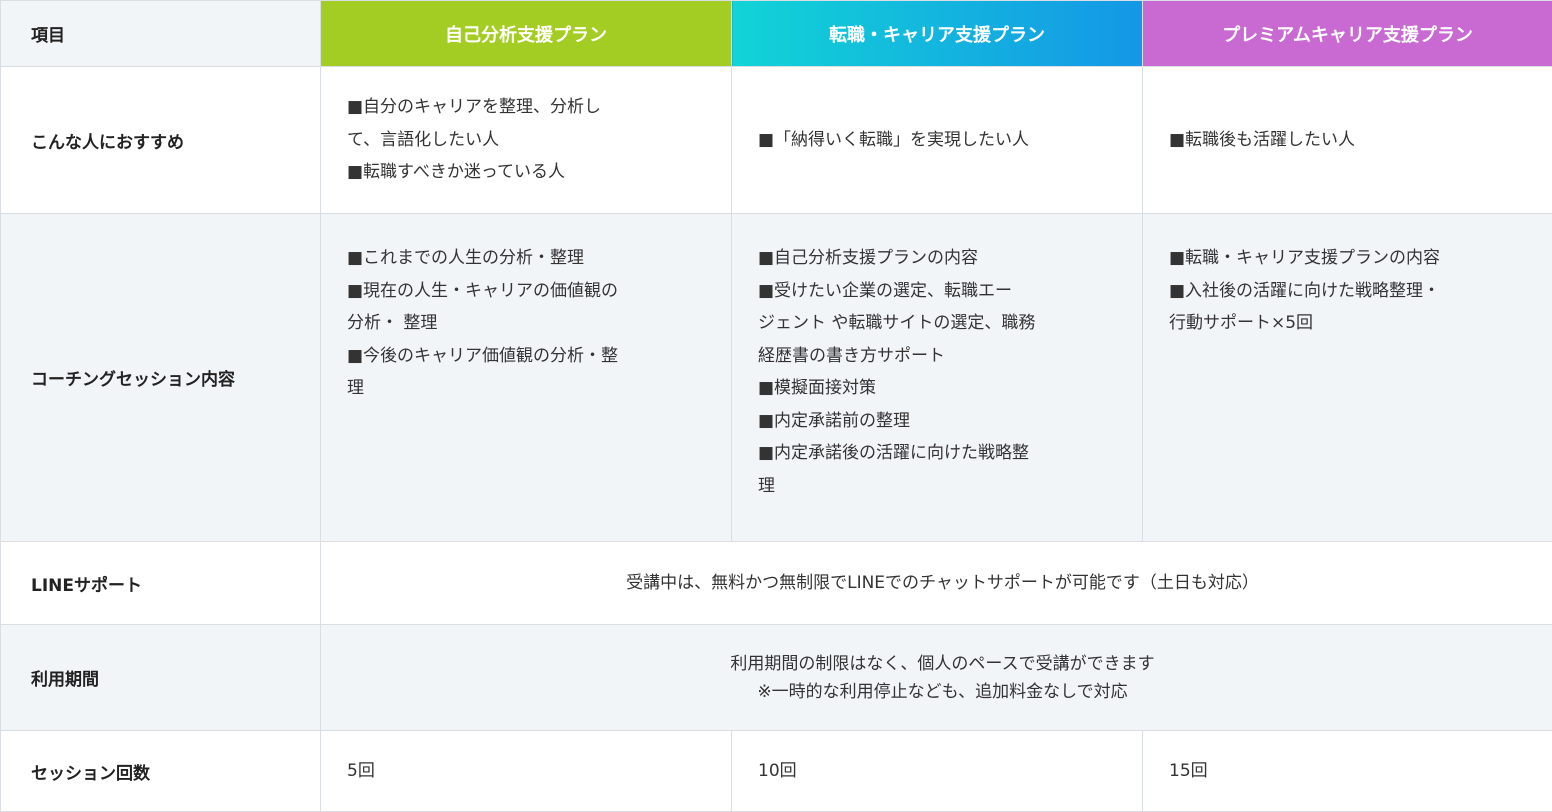 This screenshot has width=1552, height=812. I want to click on text-line: 利用期間の制限はなく、個人のペースで受講ができます, so click(942, 664).